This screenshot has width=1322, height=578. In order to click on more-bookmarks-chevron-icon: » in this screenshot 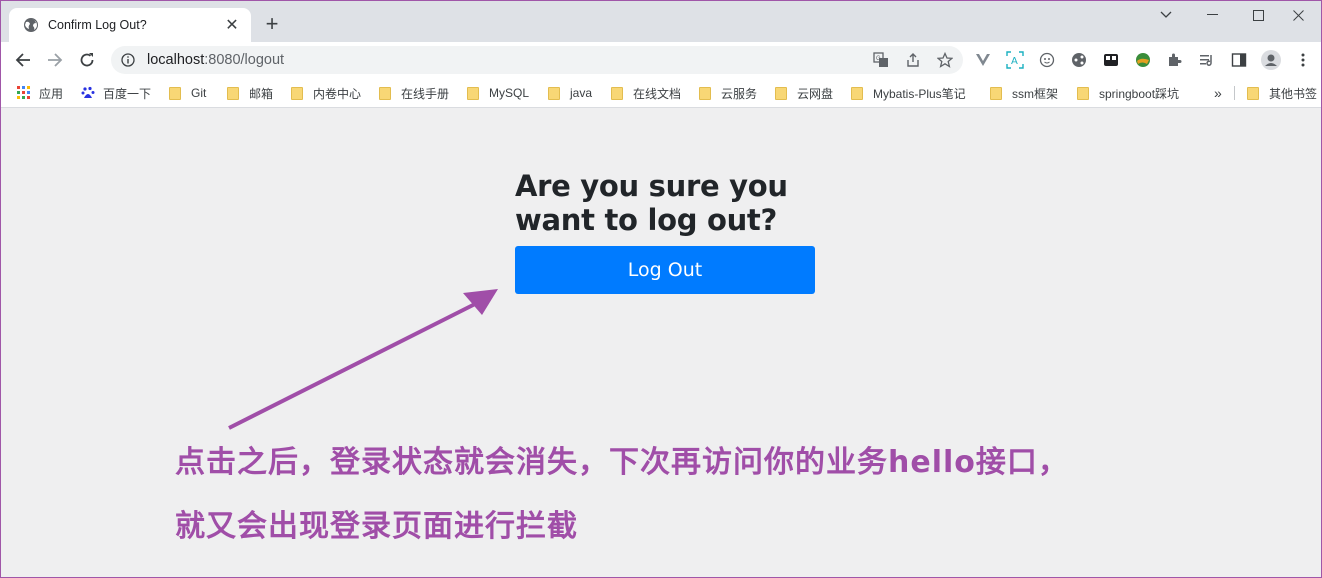, I will do `click(1218, 93)`.